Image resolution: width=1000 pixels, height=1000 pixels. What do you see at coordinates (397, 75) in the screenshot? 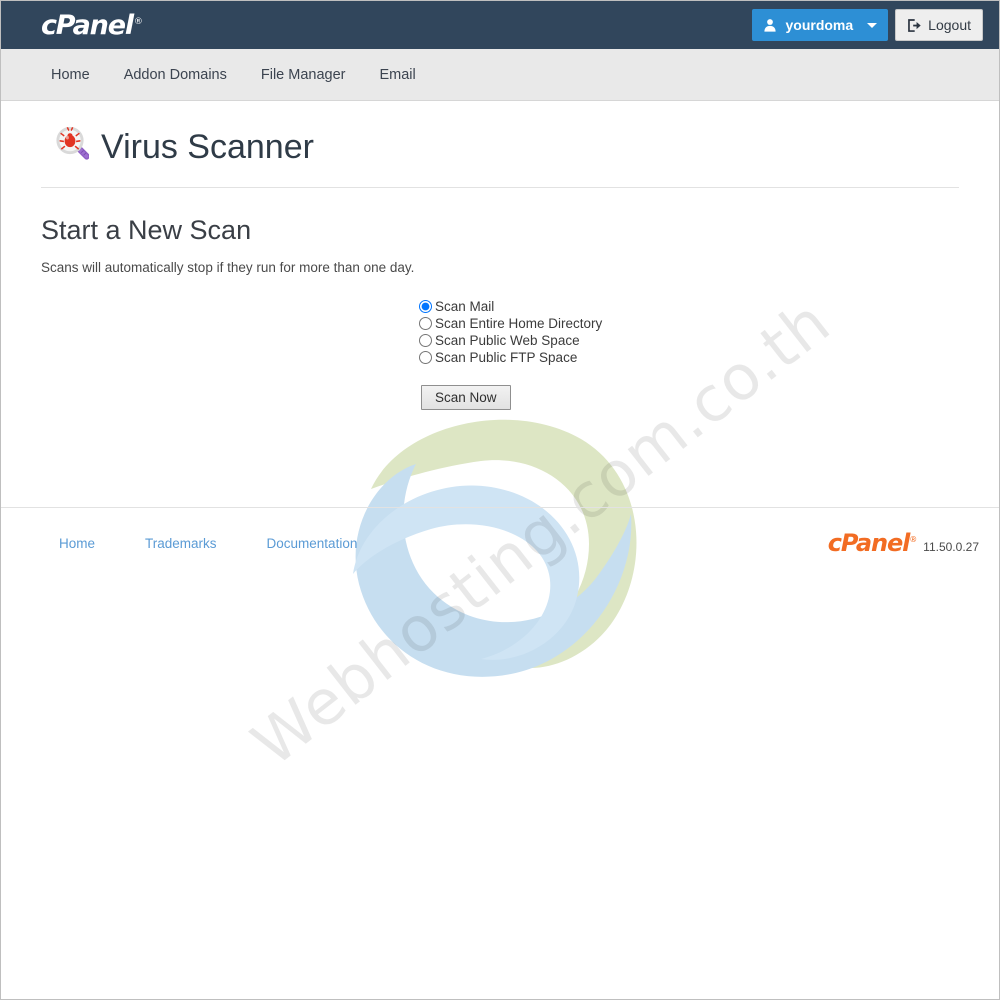
I see `nav-item-email: Email` at bounding box center [397, 75].